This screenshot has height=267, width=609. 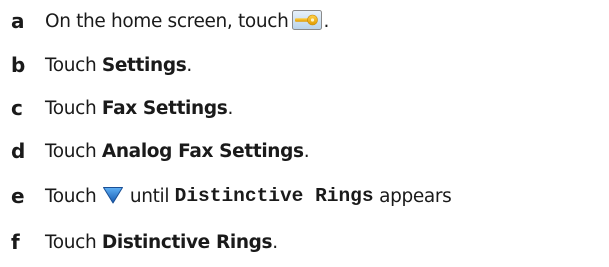 I want to click on ui-label-settings: Settings, so click(x=144, y=65).